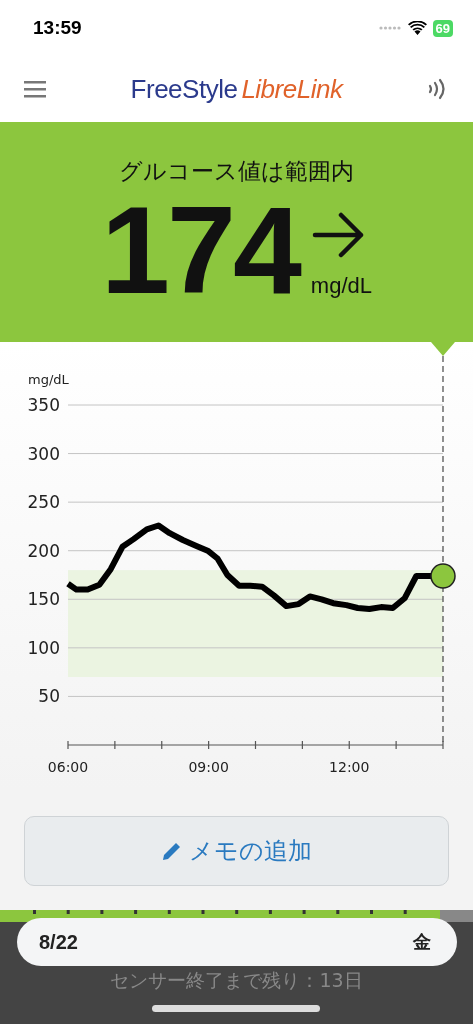  What do you see at coordinates (43, 599) in the screenshot?
I see `y-axis-label: 150` at bounding box center [43, 599].